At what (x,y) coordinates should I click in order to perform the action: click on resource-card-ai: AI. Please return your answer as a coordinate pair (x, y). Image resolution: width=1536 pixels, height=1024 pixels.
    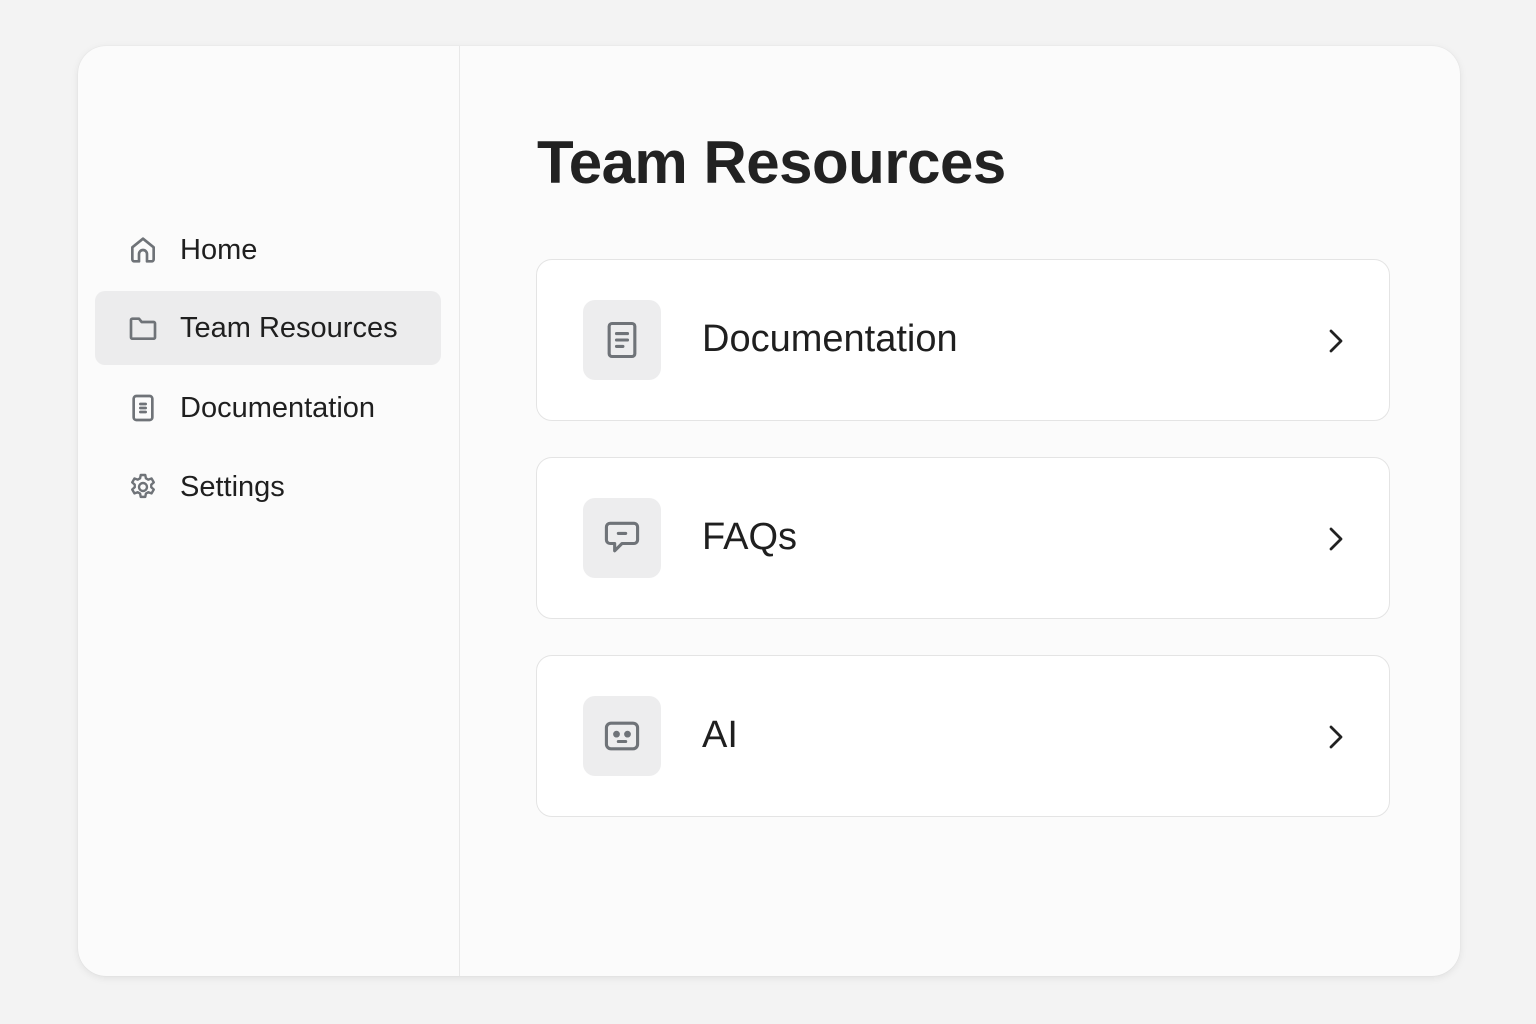
    Looking at the image, I should click on (963, 736).